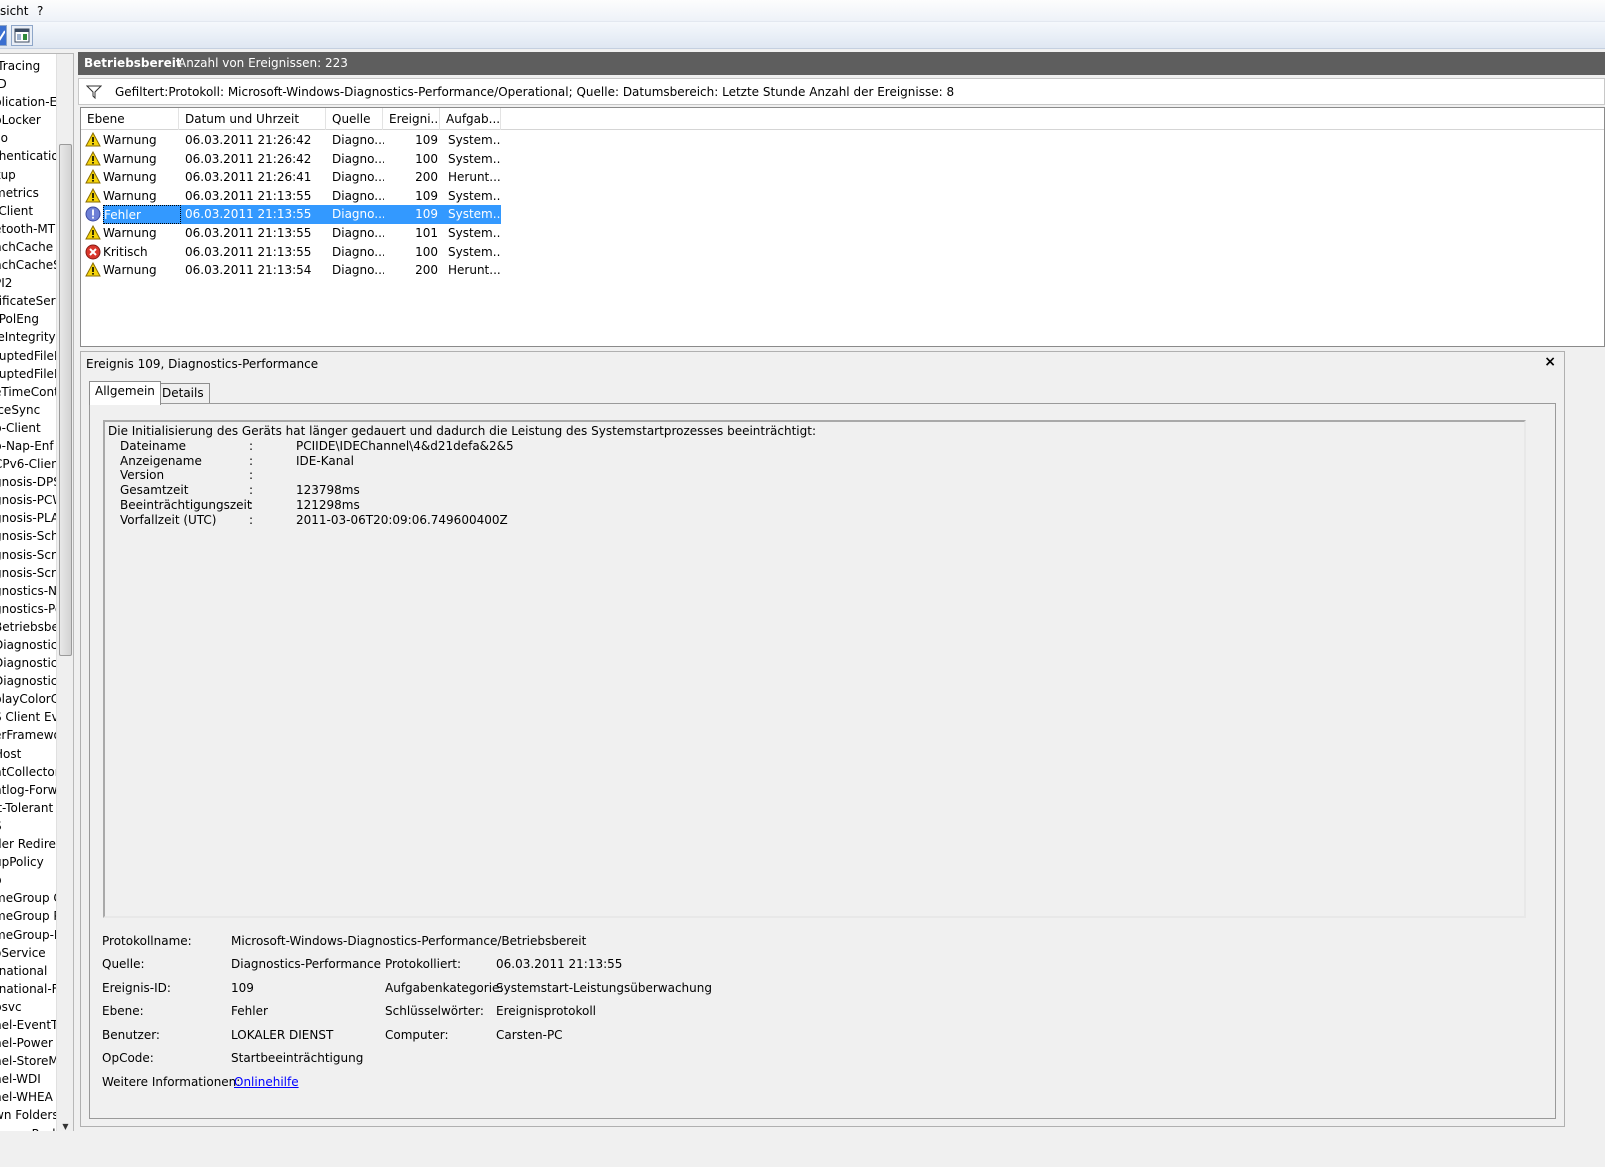 This screenshot has height=1167, width=1605. Describe the element at coordinates (128, 1058) in the screenshot. I see `opcode-label: OpCode:` at that location.